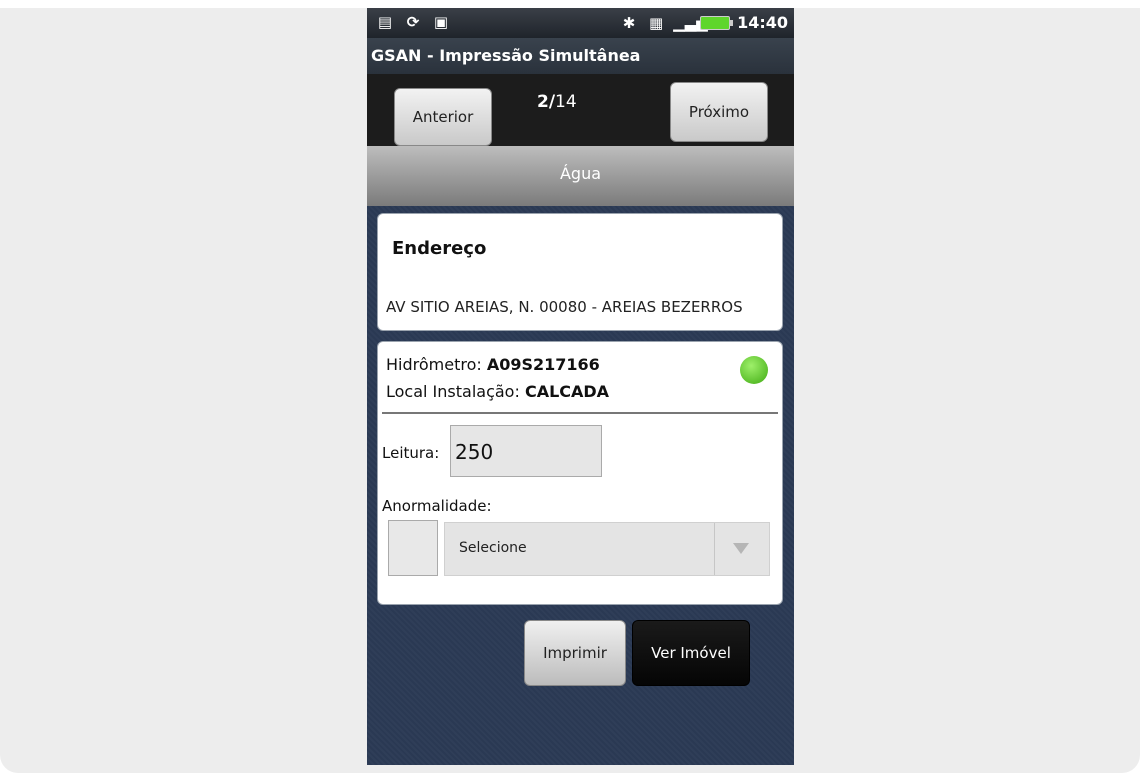 The width and height of the screenshot is (1148, 773). I want to click on anomaly-select: Selecione, so click(607, 549).